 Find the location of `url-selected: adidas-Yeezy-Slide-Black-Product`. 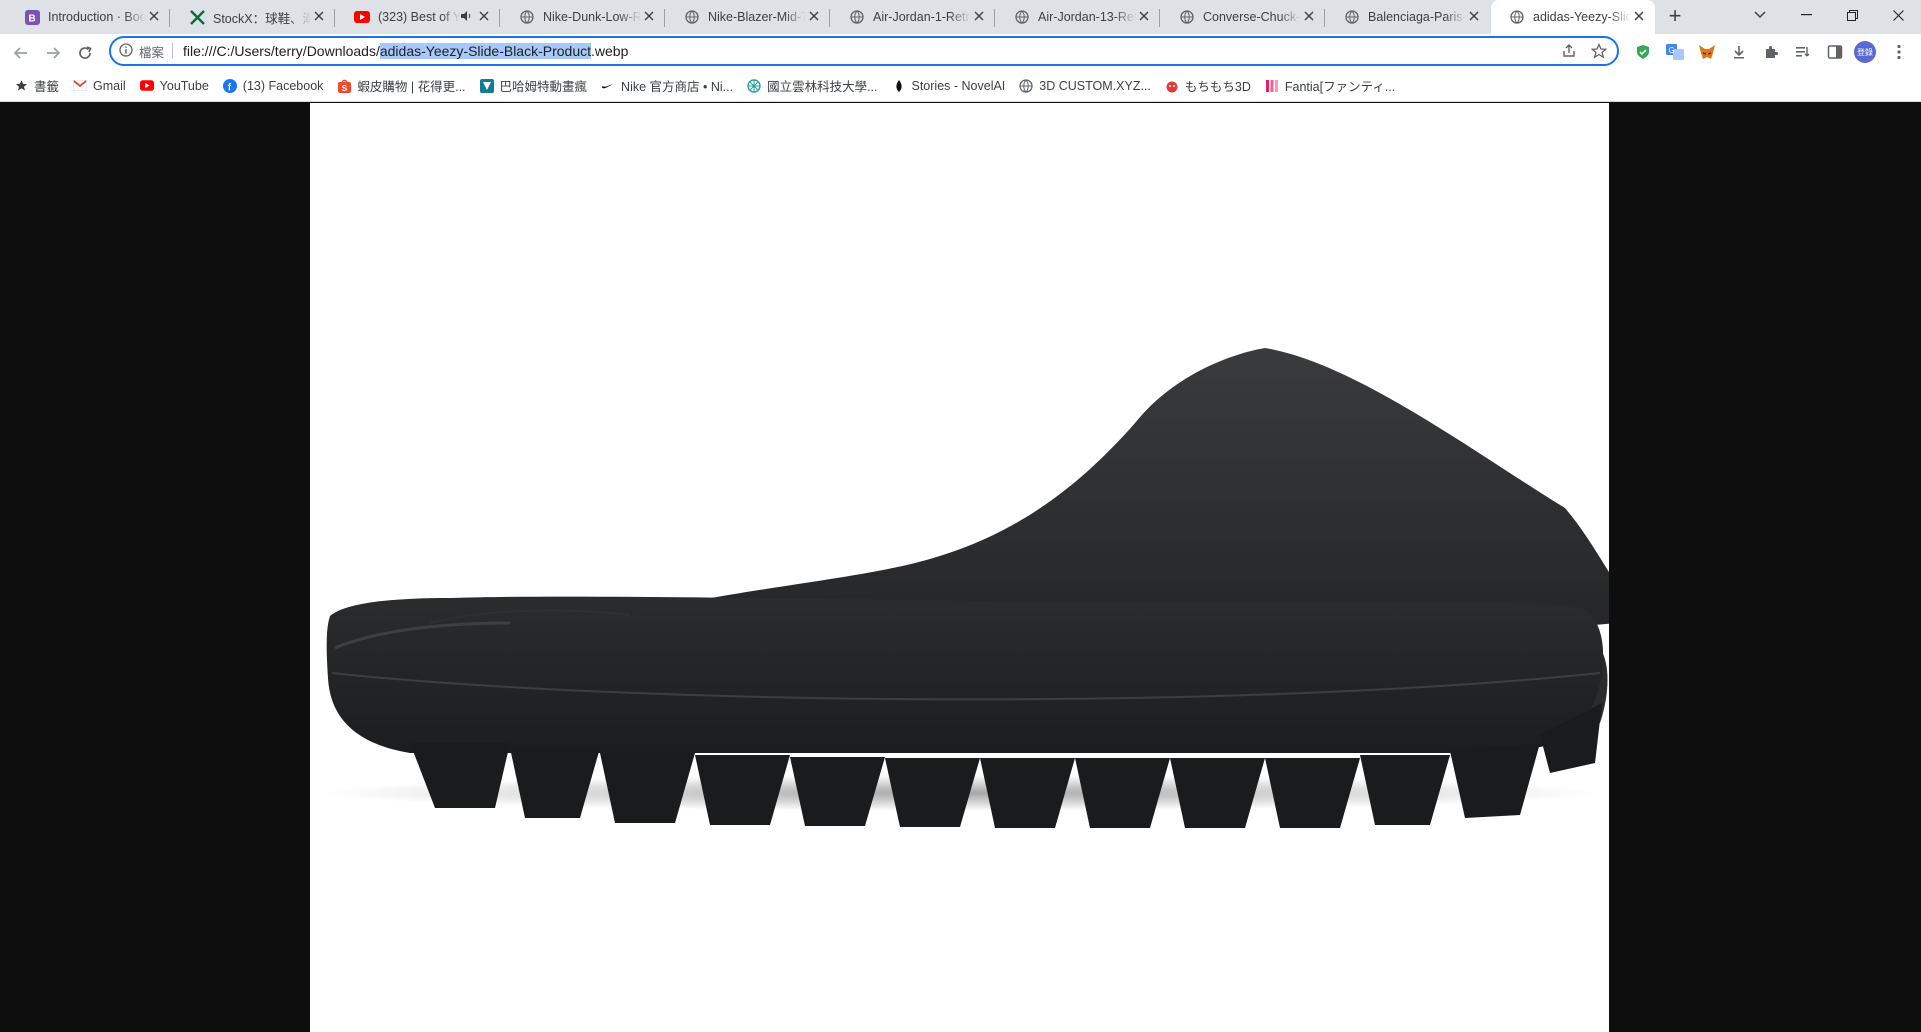

url-selected: adidas-Yeezy-Slide-Black-Product is located at coordinates (485, 51).